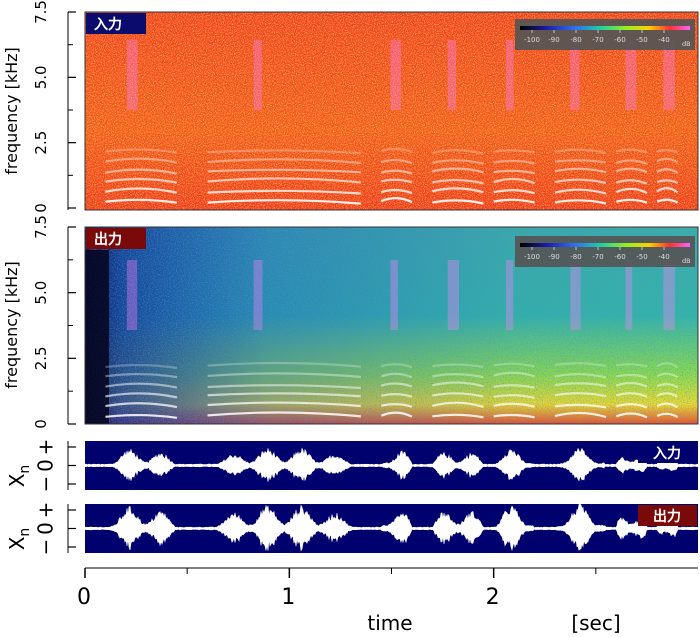  What do you see at coordinates (108, 24) in the screenshot?
I see `spectrogram-input-badge-label: 入力` at bounding box center [108, 24].